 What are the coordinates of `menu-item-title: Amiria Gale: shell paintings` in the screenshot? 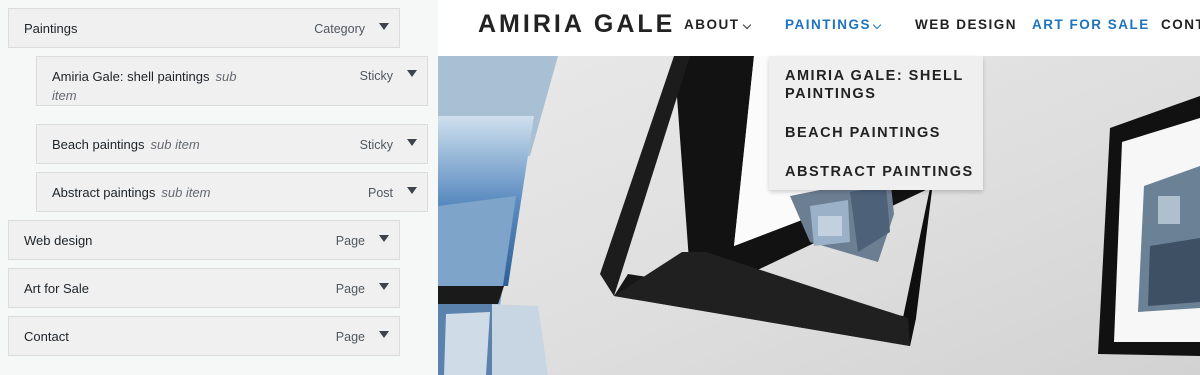 It's located at (131, 76).